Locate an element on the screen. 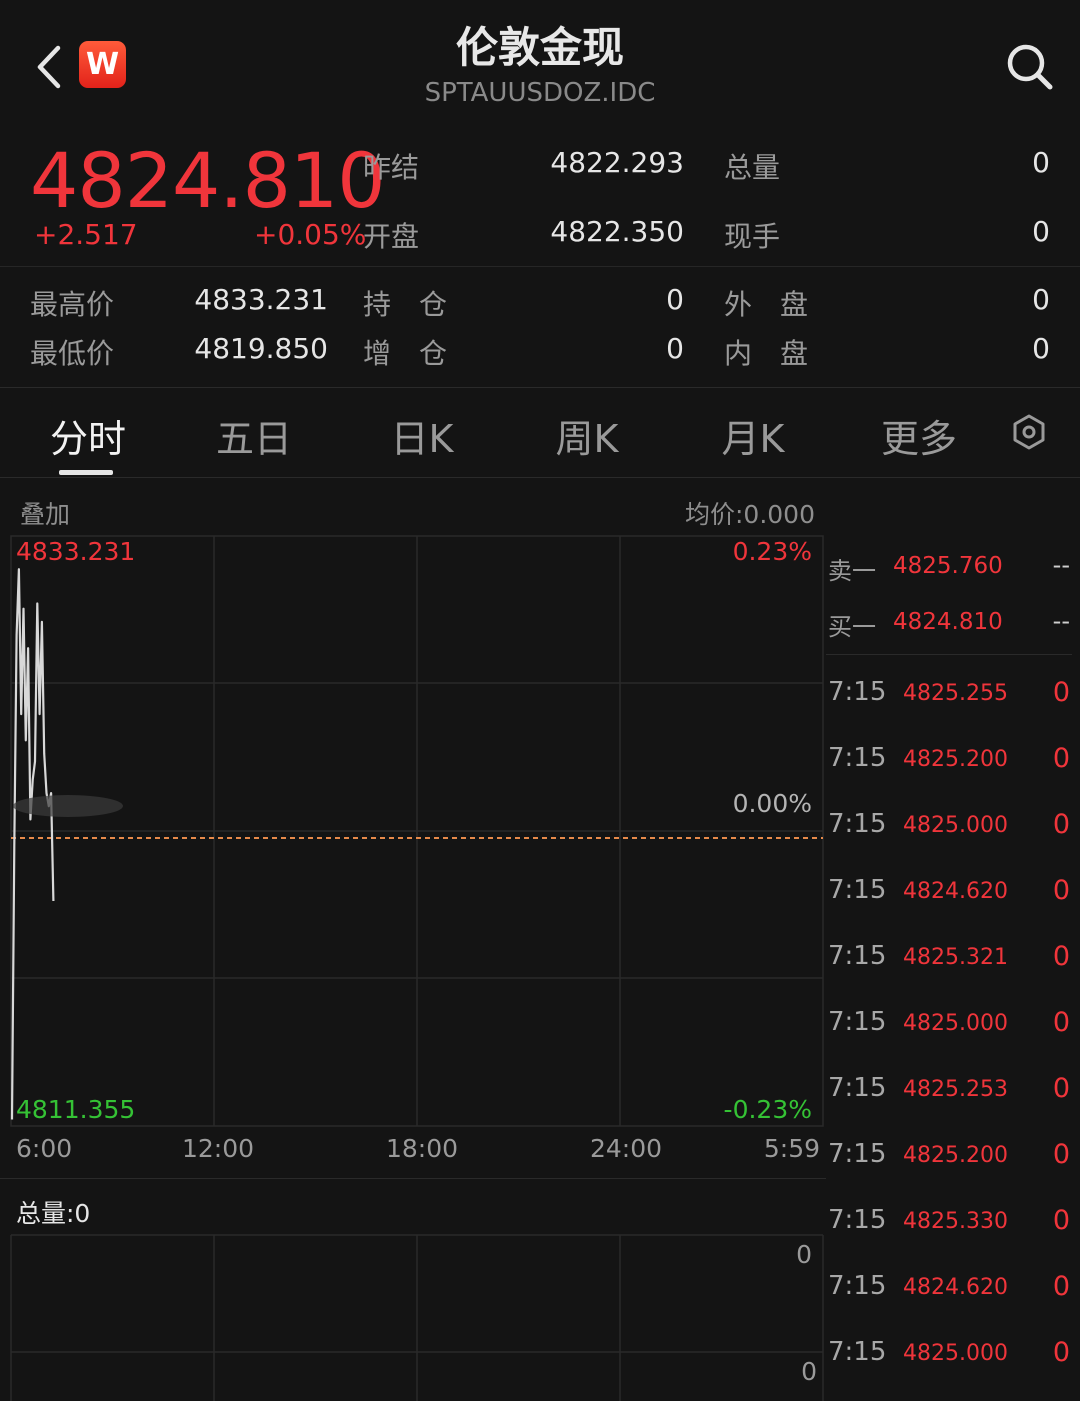  x-axis-tick: 12:00 is located at coordinates (218, 1148).